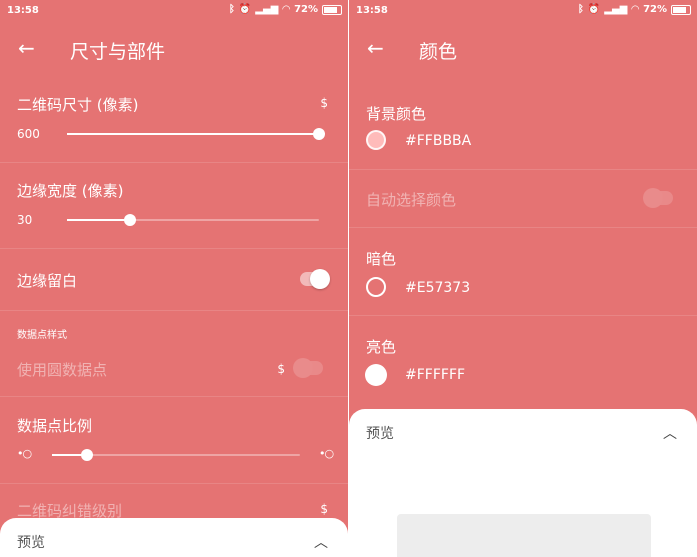 The width and height of the screenshot is (697, 557). What do you see at coordinates (118, 52) in the screenshot?
I see `page-title: 尺寸与部件` at bounding box center [118, 52].